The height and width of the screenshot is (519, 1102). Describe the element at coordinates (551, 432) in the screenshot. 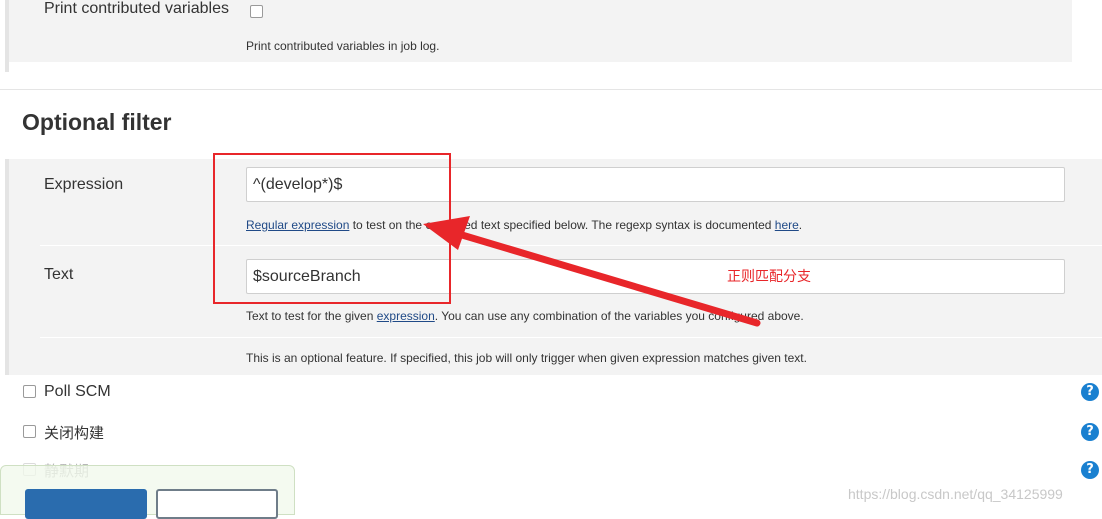

I see `trigger-disable-build: 关闭构建 ?` at that location.